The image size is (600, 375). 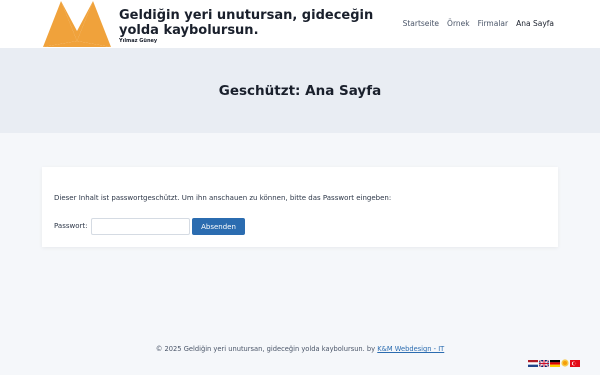 I want to click on page-title: Geschützt: Ana Sayfa, so click(x=300, y=91).